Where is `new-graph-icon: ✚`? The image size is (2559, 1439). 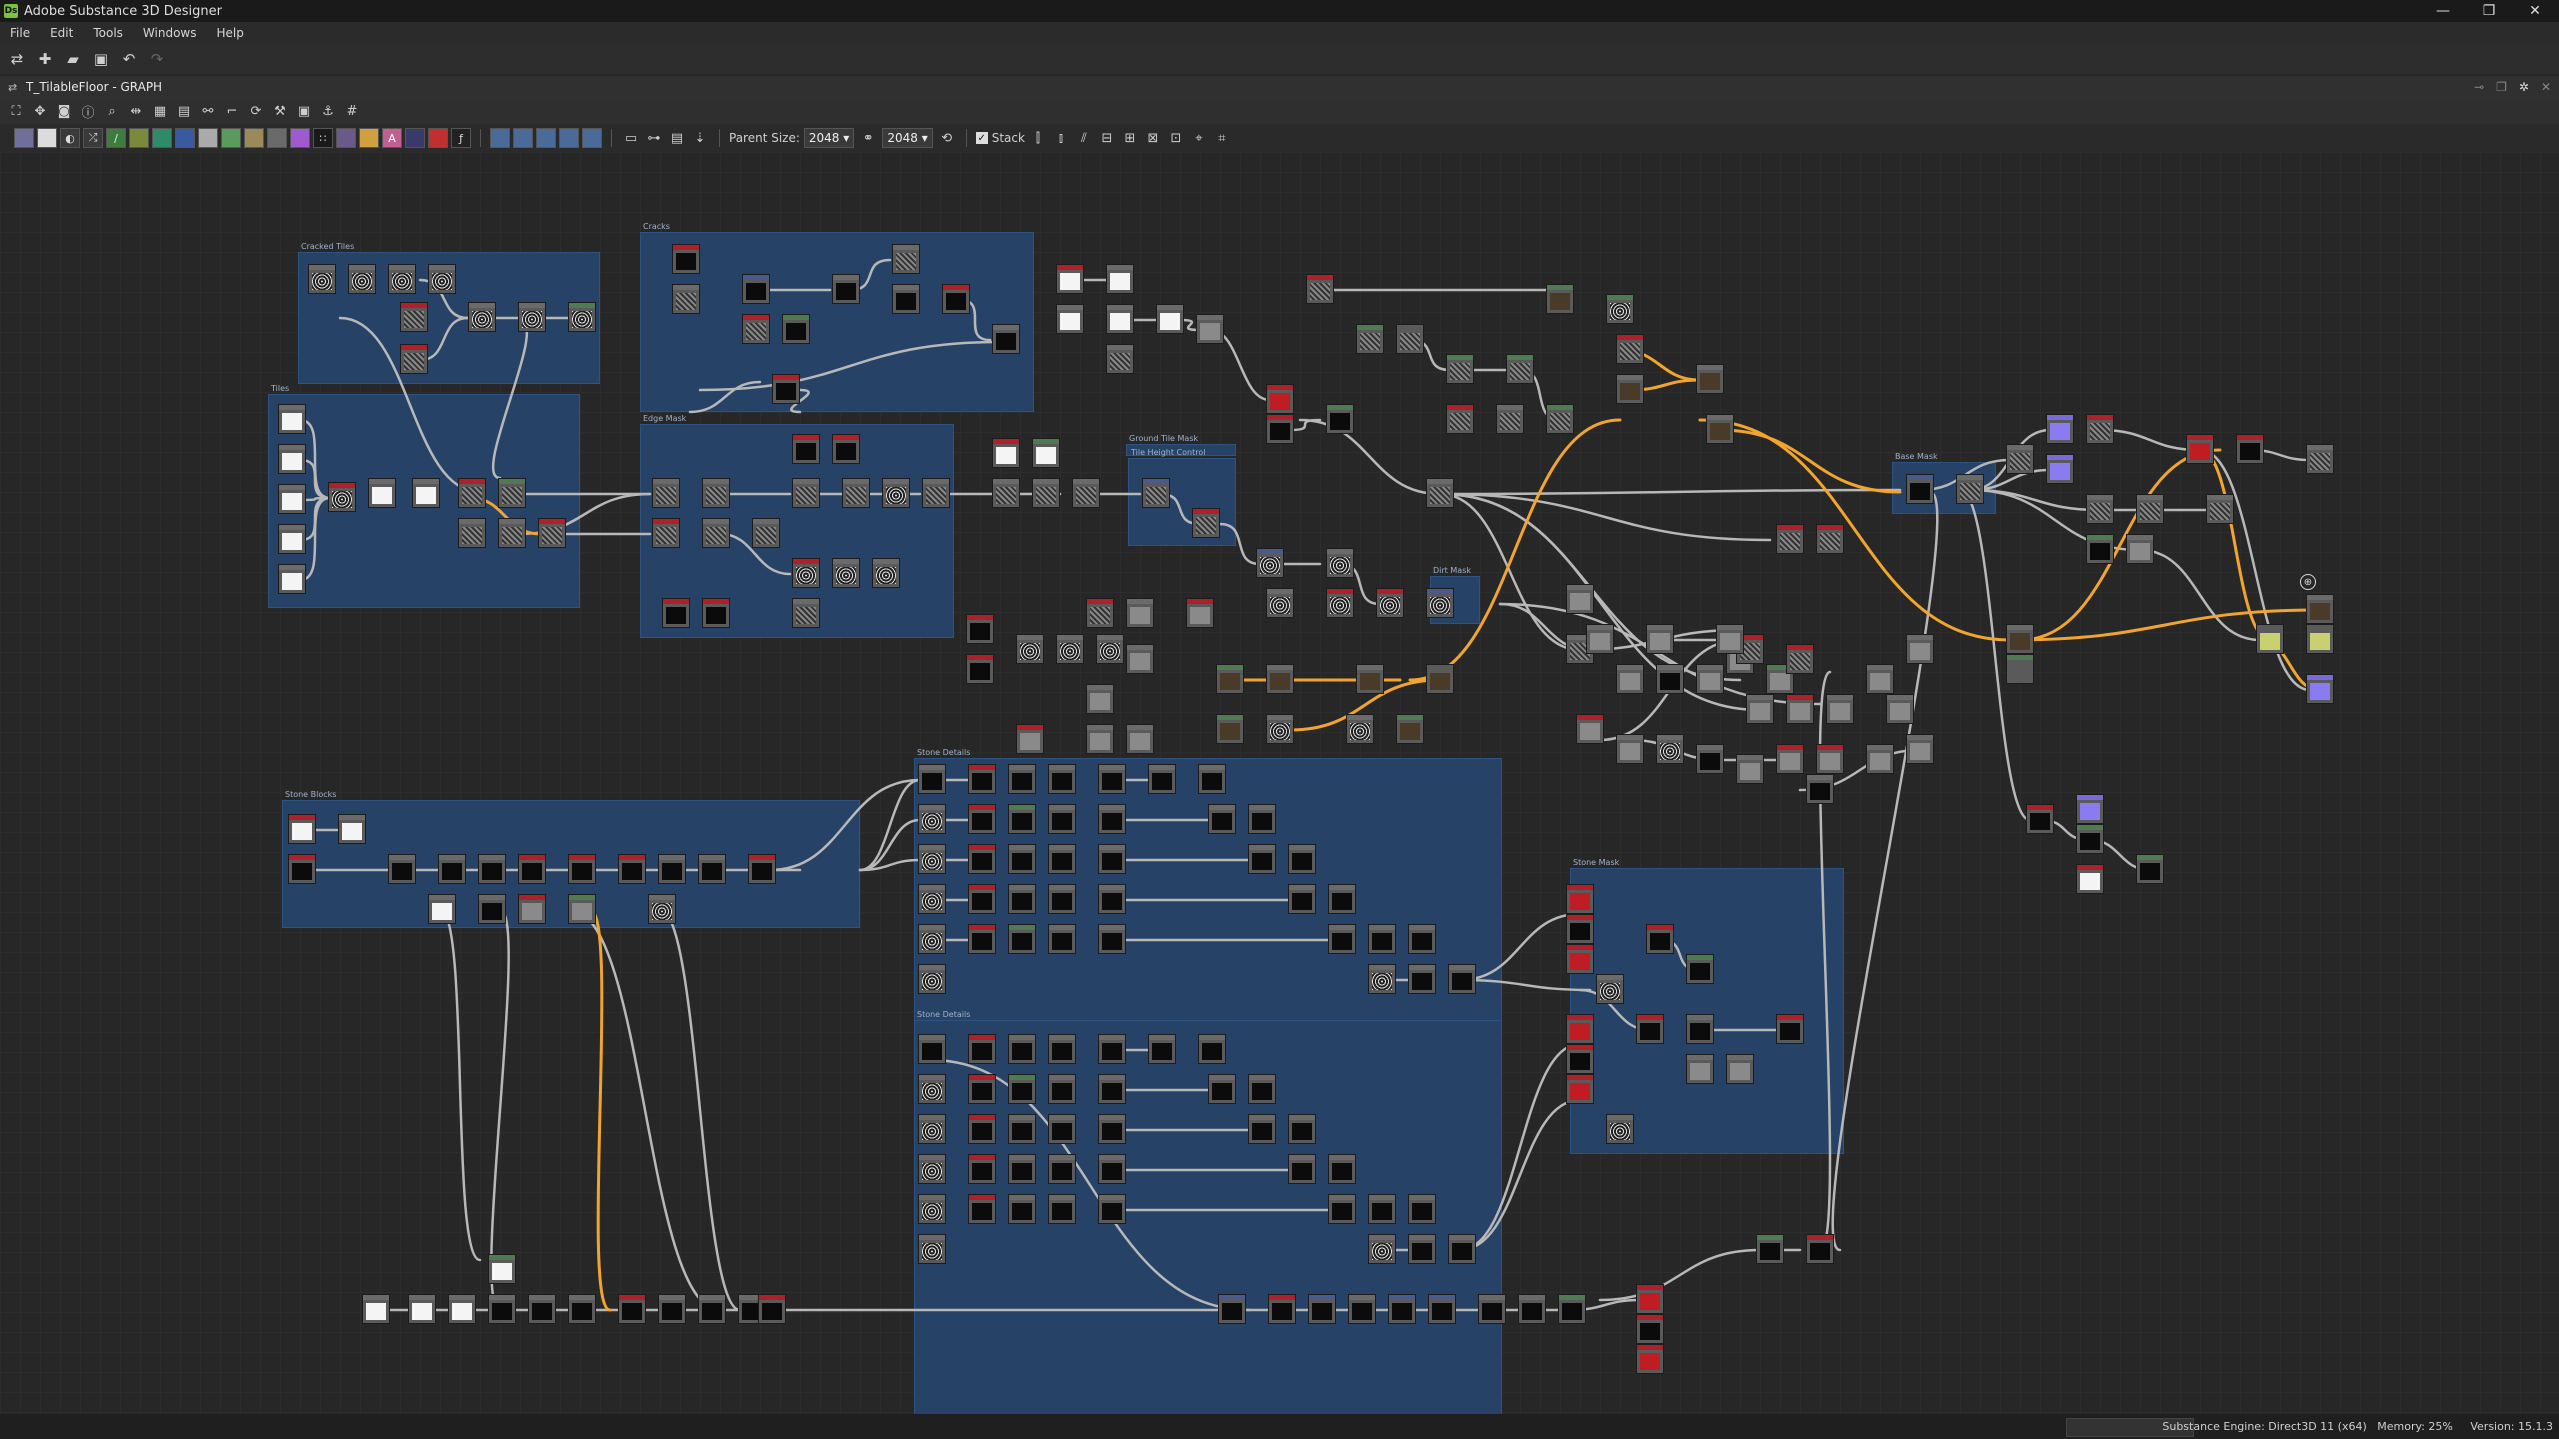 new-graph-icon: ✚ is located at coordinates (45, 59).